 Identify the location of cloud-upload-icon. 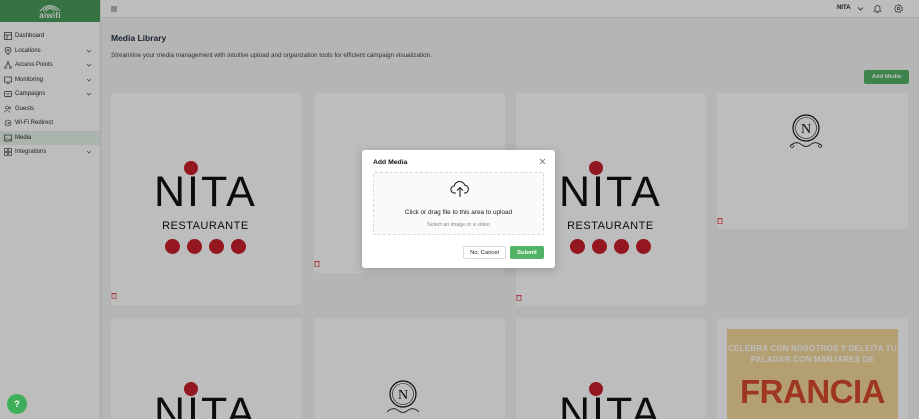
(459, 188).